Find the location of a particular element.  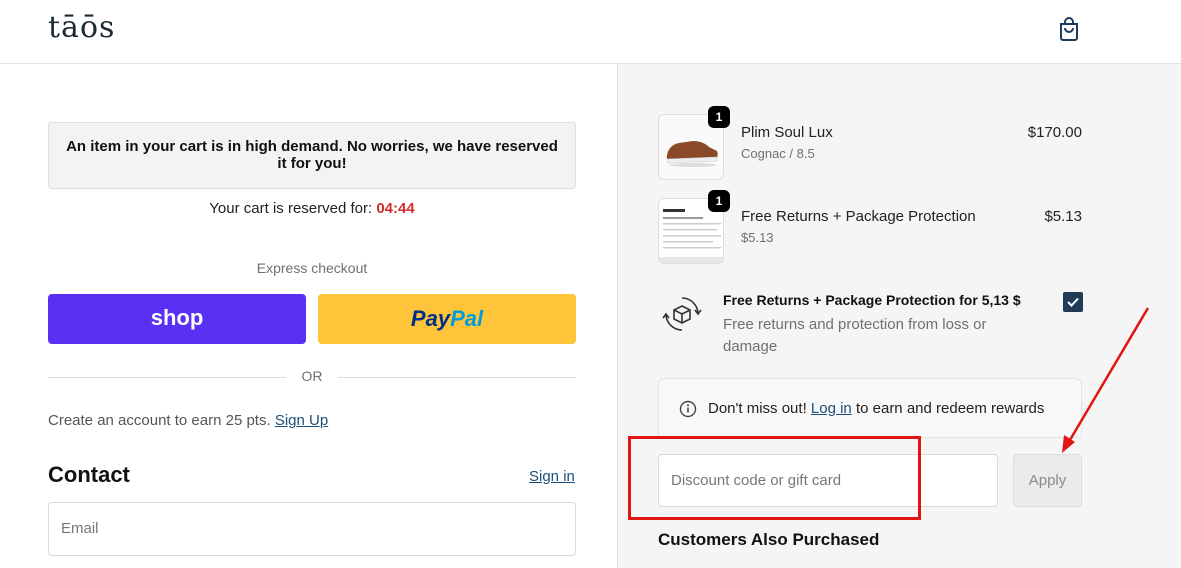

reservation-timer: Your cart is reserved for: 04:44 is located at coordinates (312, 208).